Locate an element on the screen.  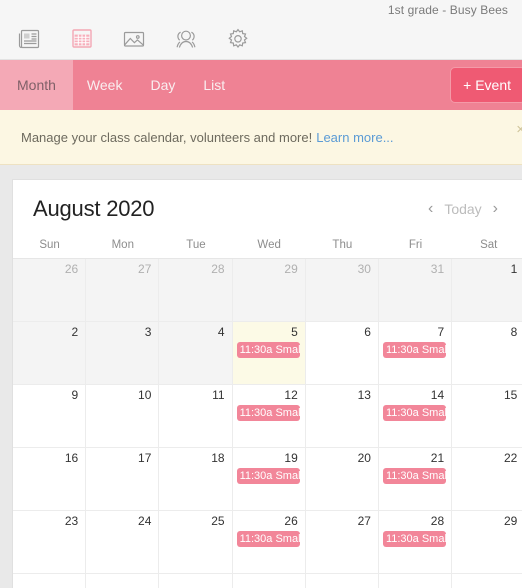
calendar-day-cell: 3 is located at coordinates (123, 353).